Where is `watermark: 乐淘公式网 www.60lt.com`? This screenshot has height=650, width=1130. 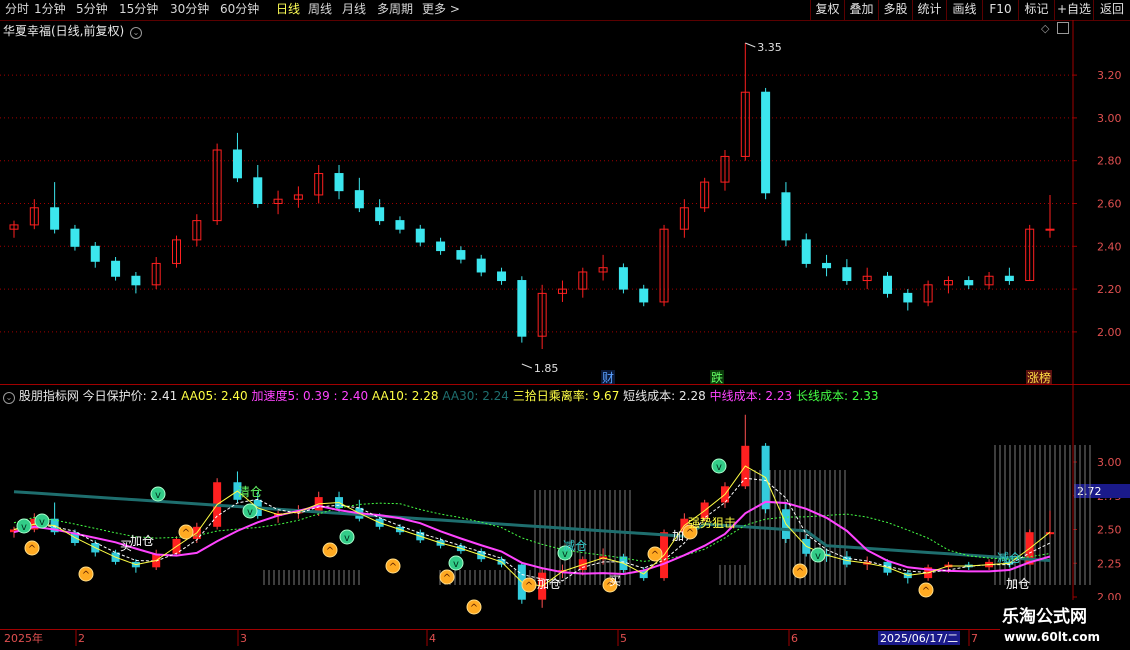 watermark: 乐淘公式网 www.60lt.com is located at coordinates (1065, 625).